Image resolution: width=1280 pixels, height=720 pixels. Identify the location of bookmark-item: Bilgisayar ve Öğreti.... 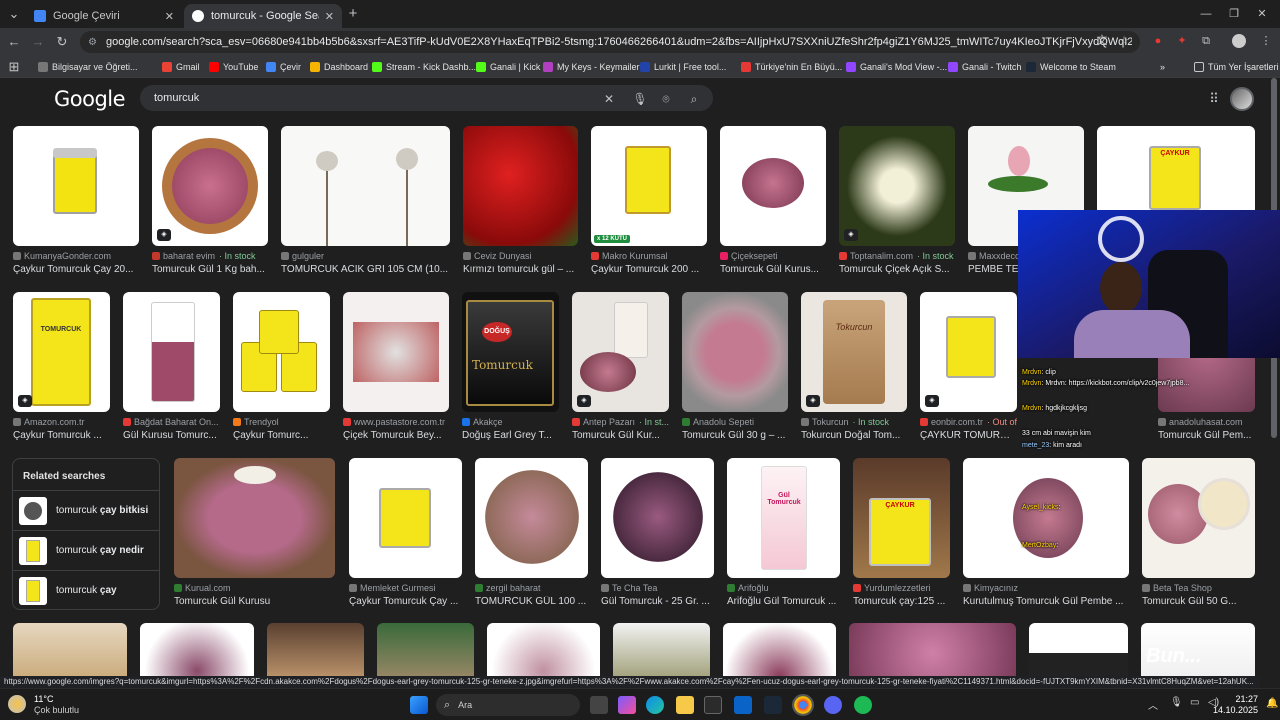
(88, 67).